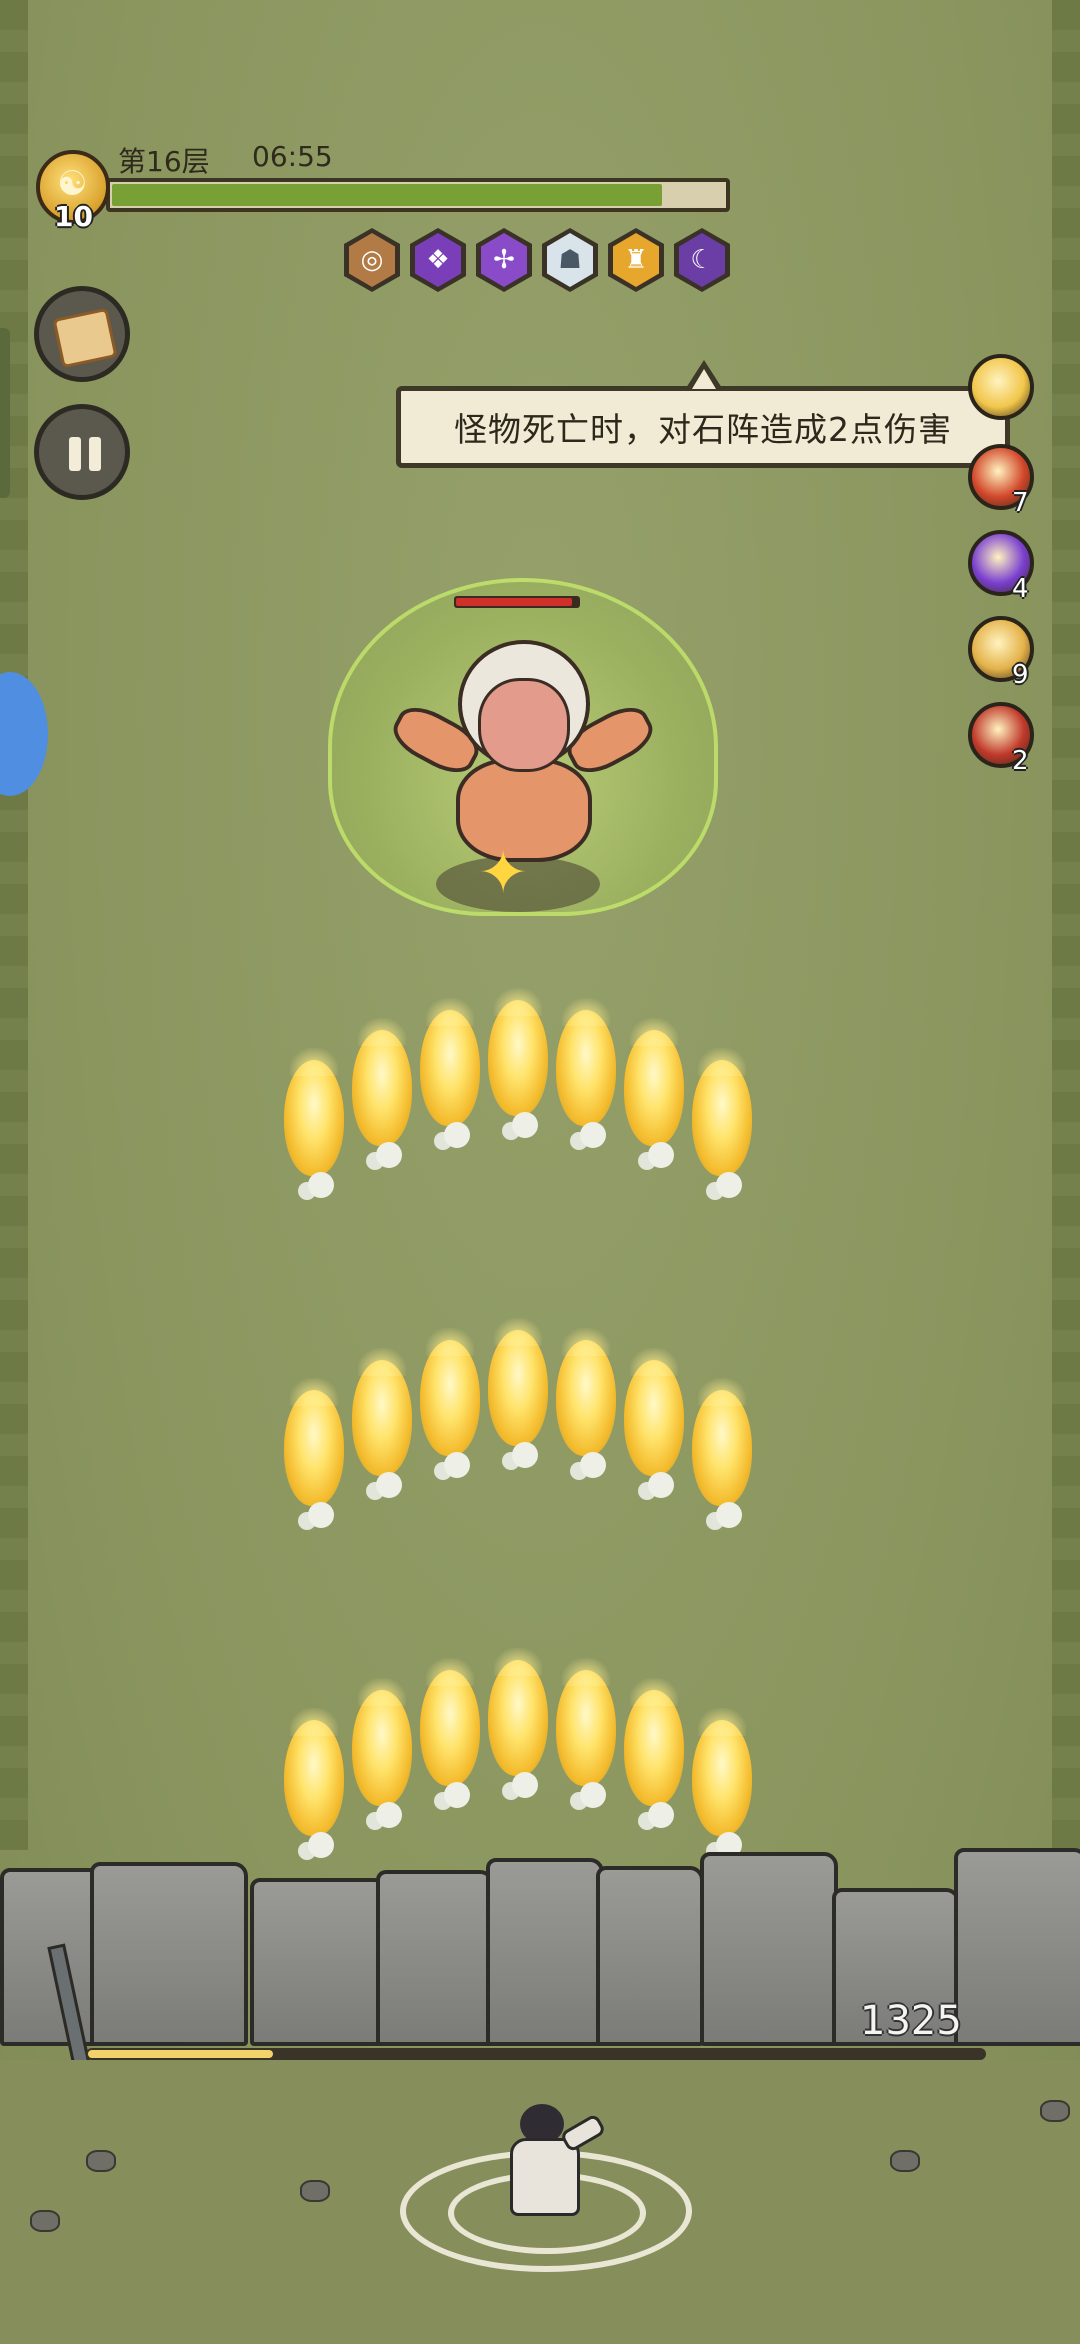 Image resolution: width=1080 pixels, height=2344 pixels. What do you see at coordinates (1066, 925) in the screenshot?
I see `right-hedge` at bounding box center [1066, 925].